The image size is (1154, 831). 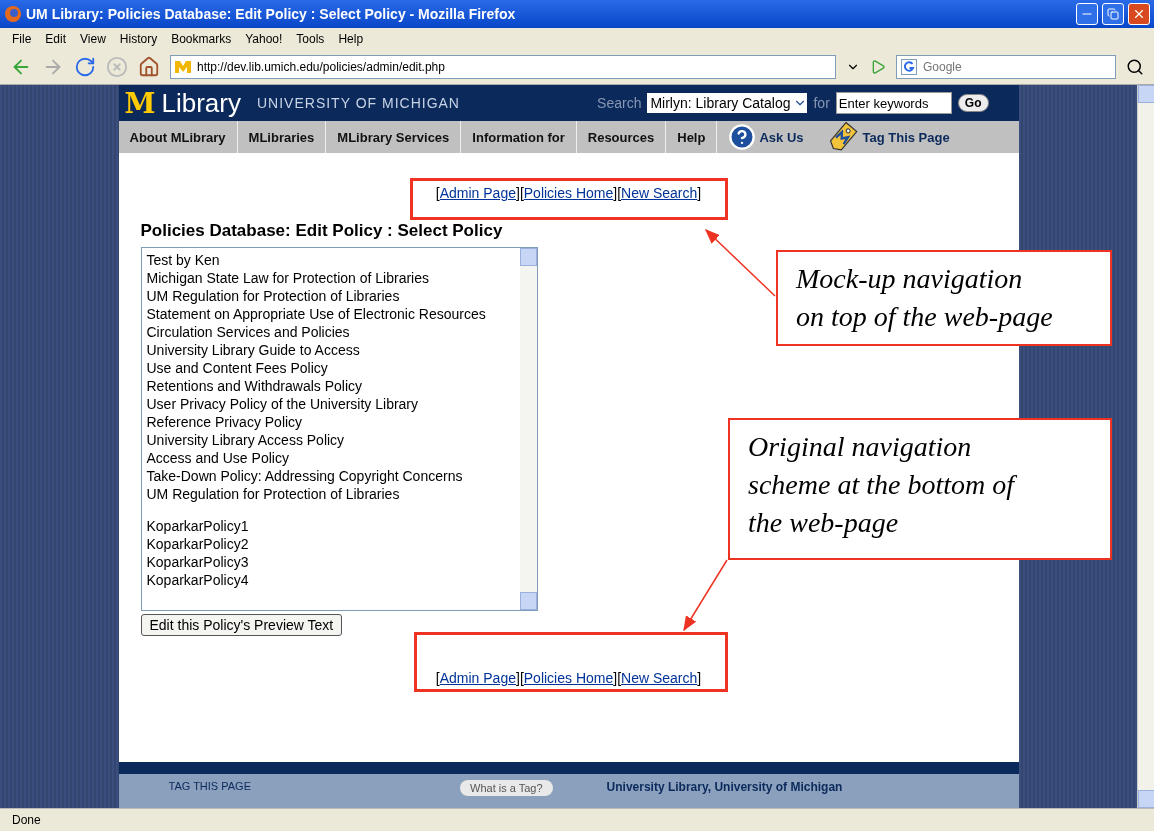 I want to click on restore-icon, so click(x=1113, y=14).